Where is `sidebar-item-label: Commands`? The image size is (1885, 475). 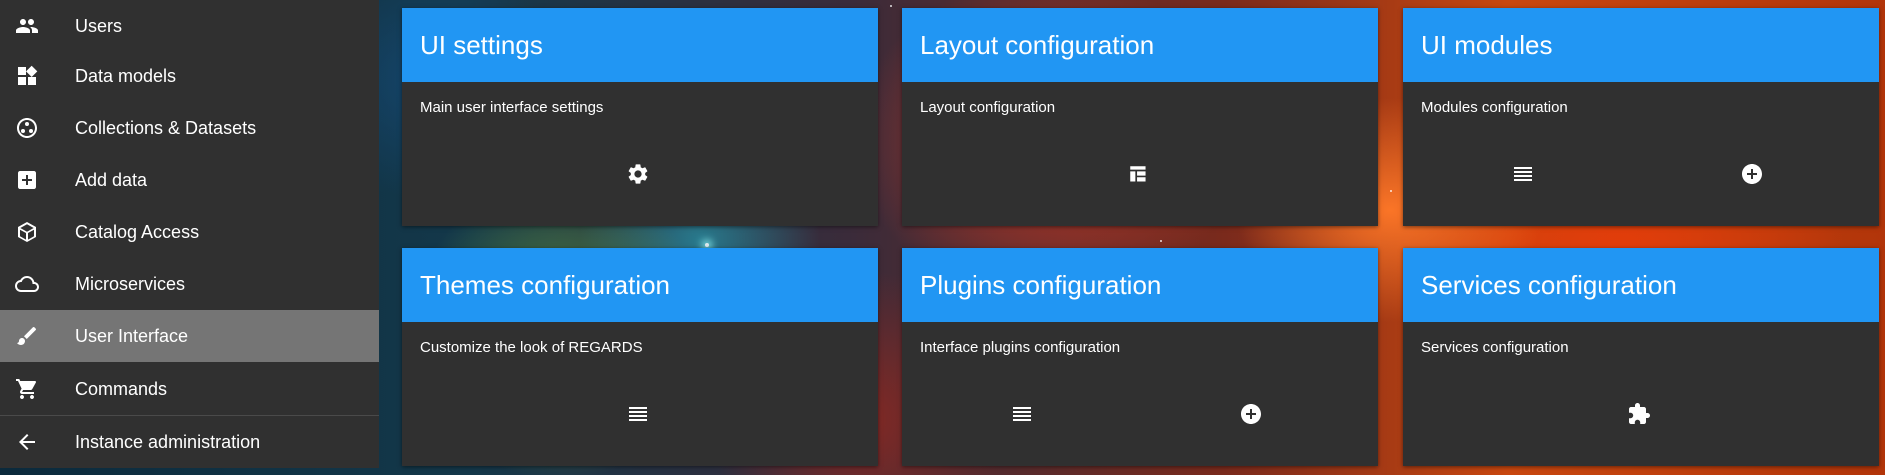
sidebar-item-label: Commands is located at coordinates (121, 388).